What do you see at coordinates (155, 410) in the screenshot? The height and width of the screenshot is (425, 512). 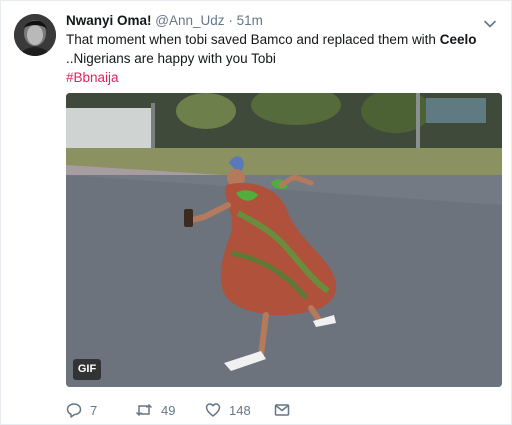 I see `retweet-button: 49` at bounding box center [155, 410].